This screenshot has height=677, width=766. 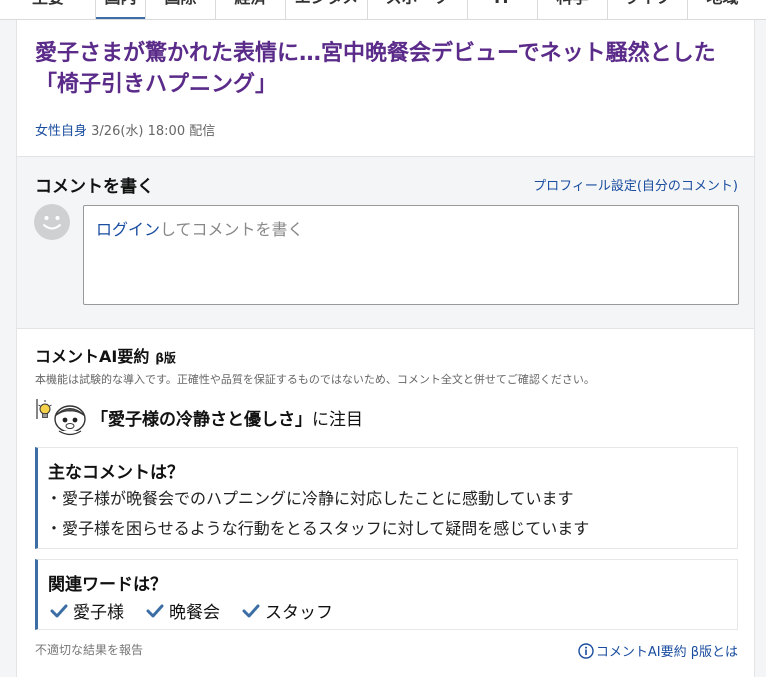 I want to click on comment-input: ログインしてコメントを書く, so click(x=411, y=255).